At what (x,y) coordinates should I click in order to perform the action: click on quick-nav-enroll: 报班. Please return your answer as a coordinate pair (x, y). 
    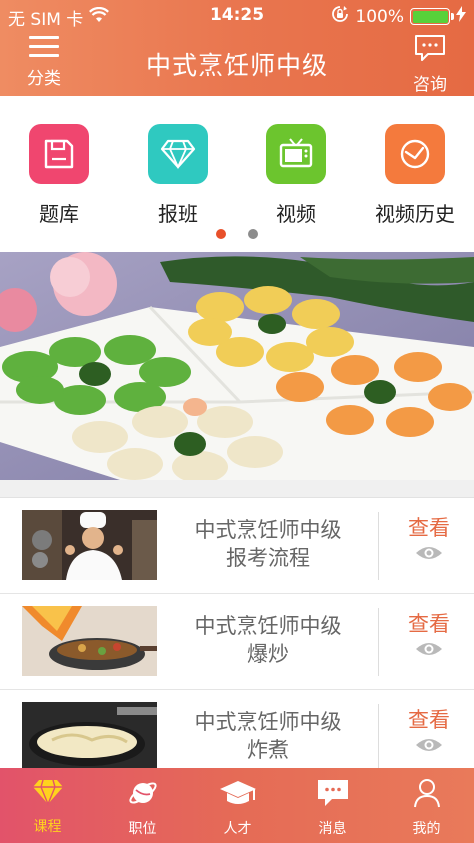
    Looking at the image, I should click on (178, 175).